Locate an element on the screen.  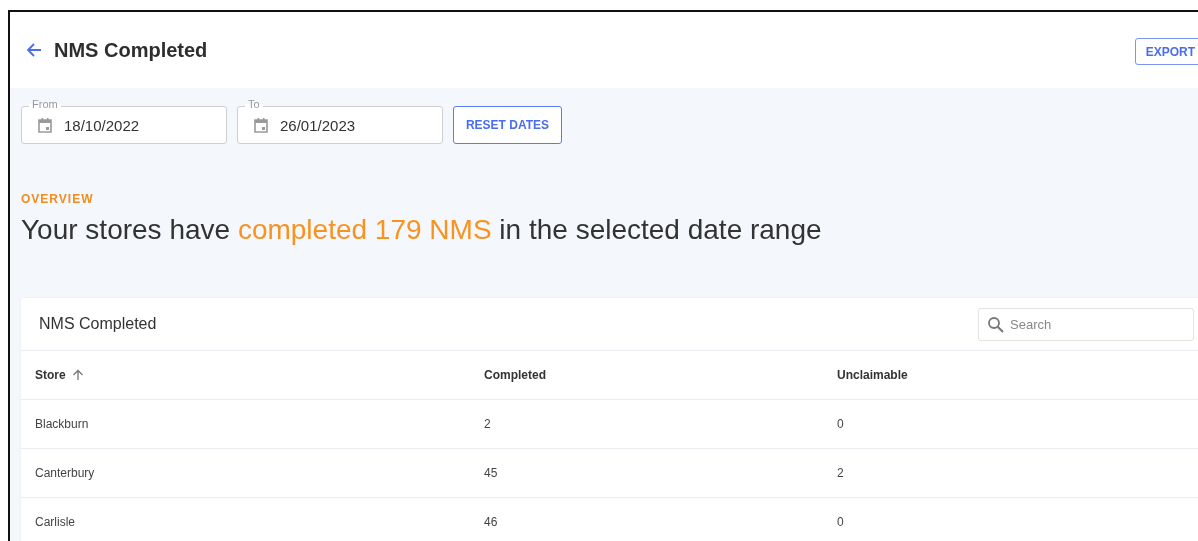
table-cell: Carlisle is located at coordinates (55, 522).